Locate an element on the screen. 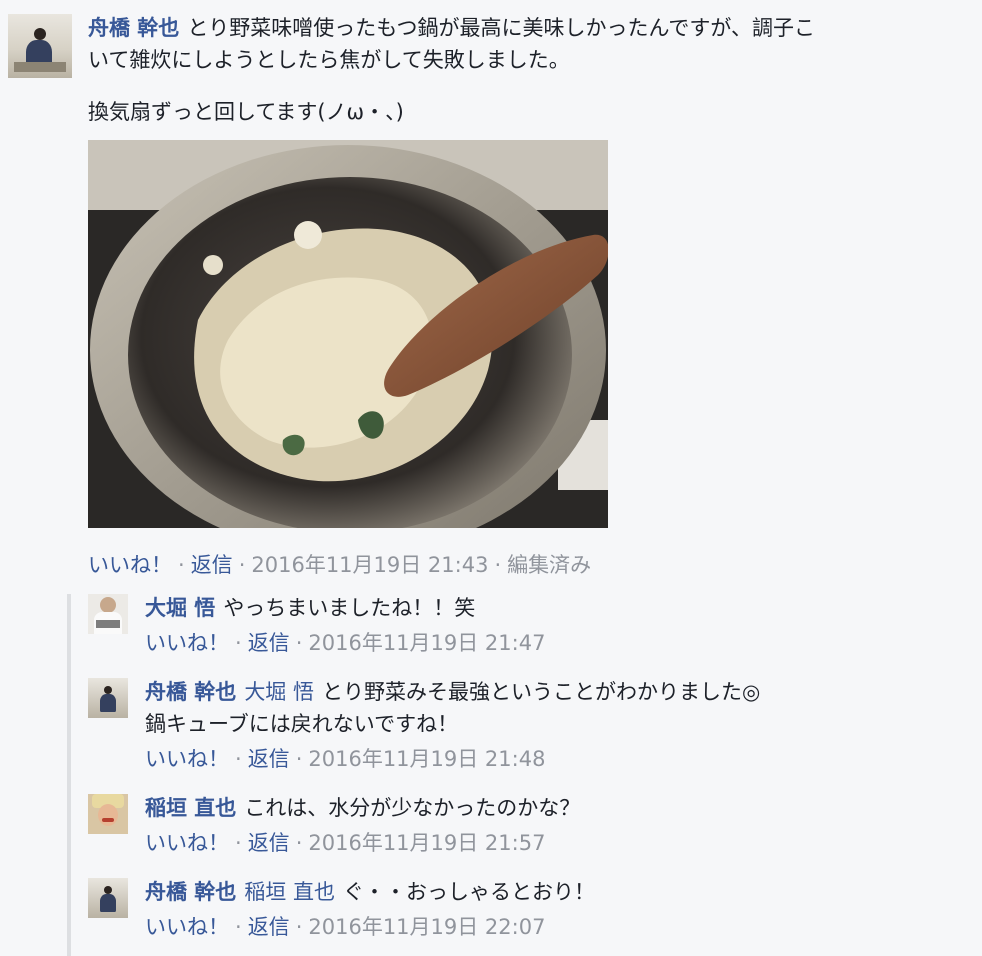 The image size is (982, 956). timestamp: 2016年11月19日 21:48 is located at coordinates (426, 759).